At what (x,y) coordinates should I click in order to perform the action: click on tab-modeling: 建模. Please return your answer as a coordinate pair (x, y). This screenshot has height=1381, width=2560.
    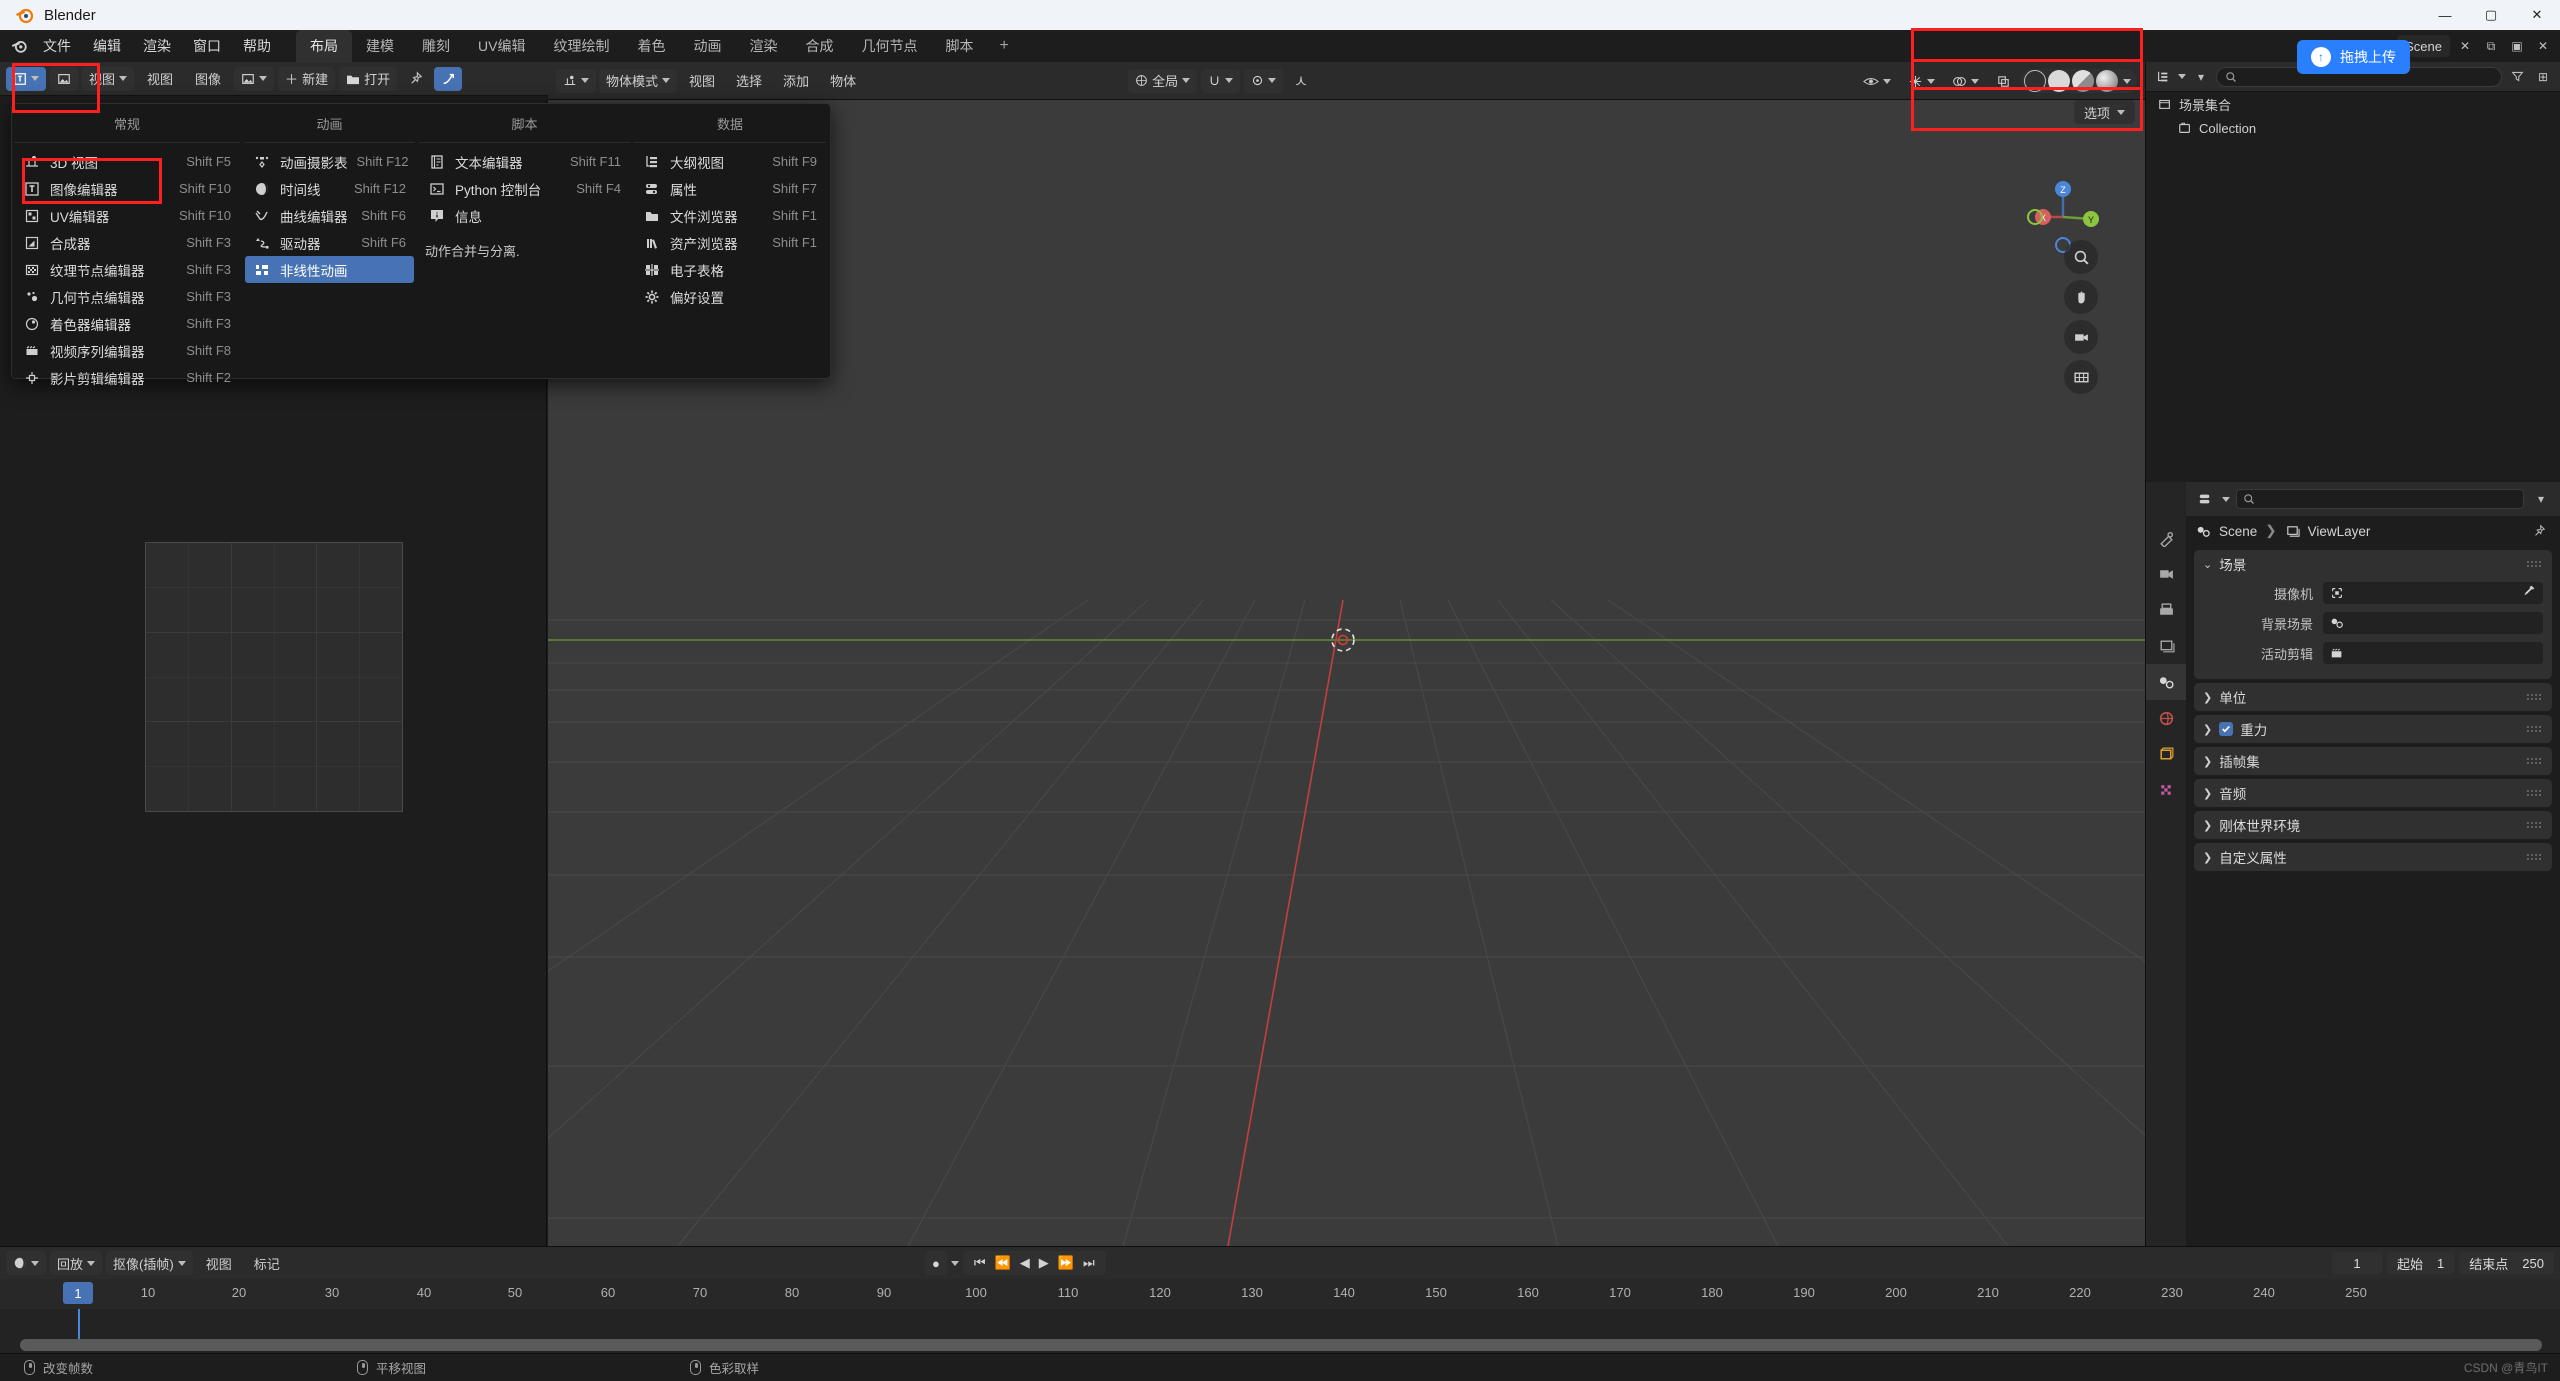
    Looking at the image, I should click on (380, 46).